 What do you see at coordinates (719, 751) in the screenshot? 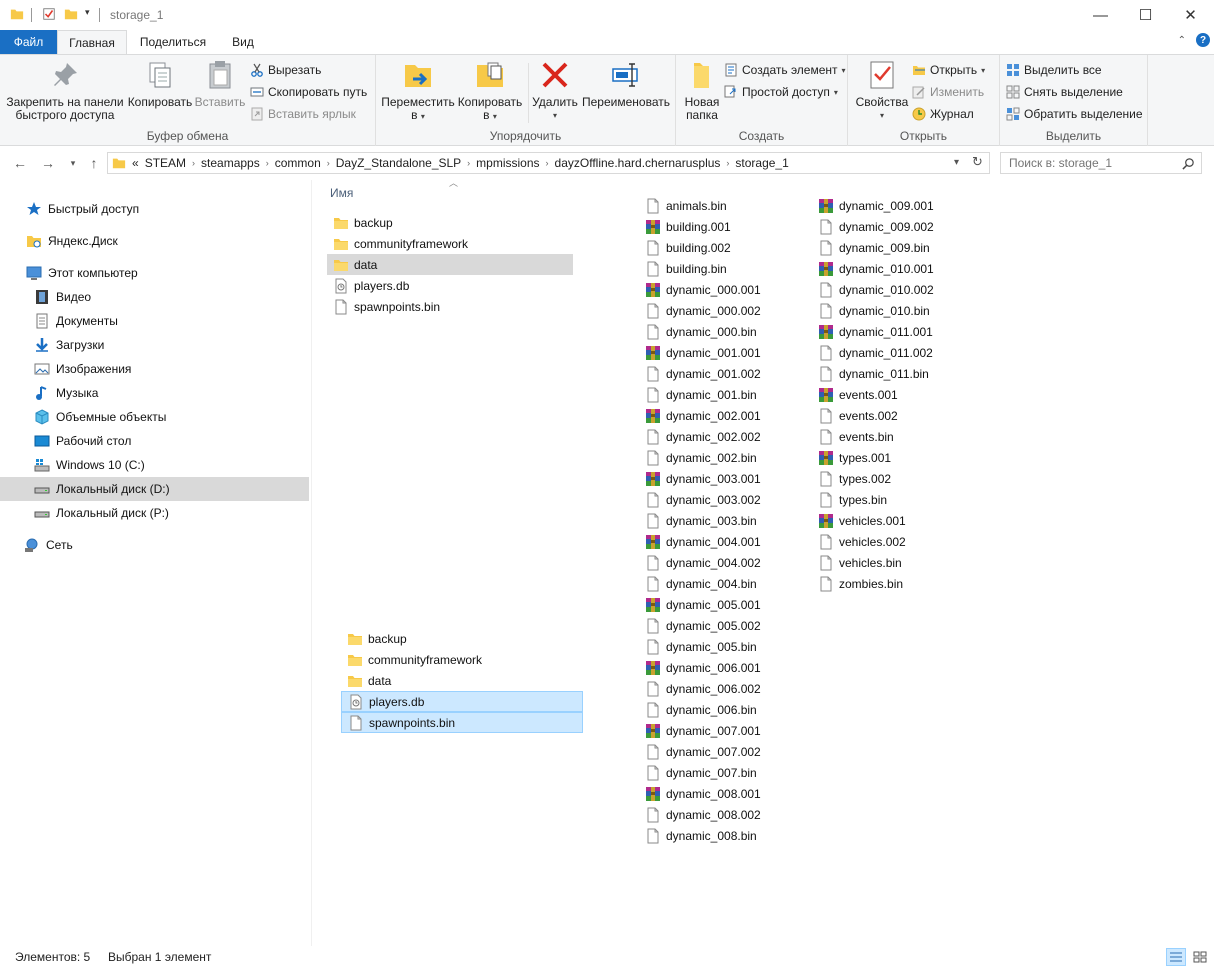
I see `file-item: dynamic_007.002` at bounding box center [719, 751].